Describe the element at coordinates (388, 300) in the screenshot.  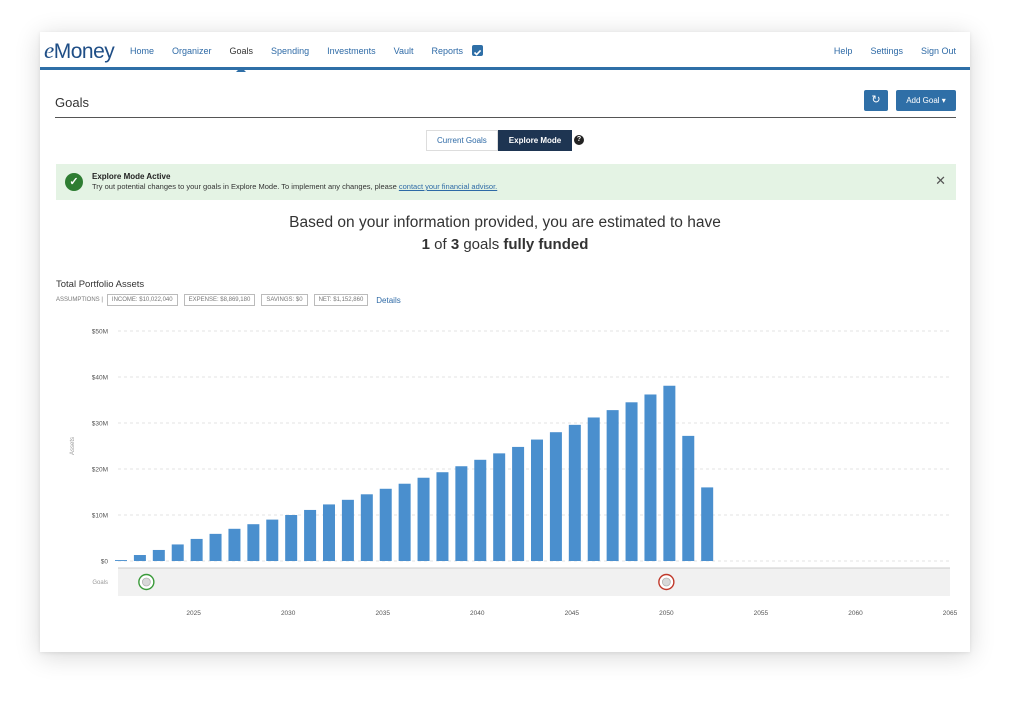
I see `details-link: Details` at that location.